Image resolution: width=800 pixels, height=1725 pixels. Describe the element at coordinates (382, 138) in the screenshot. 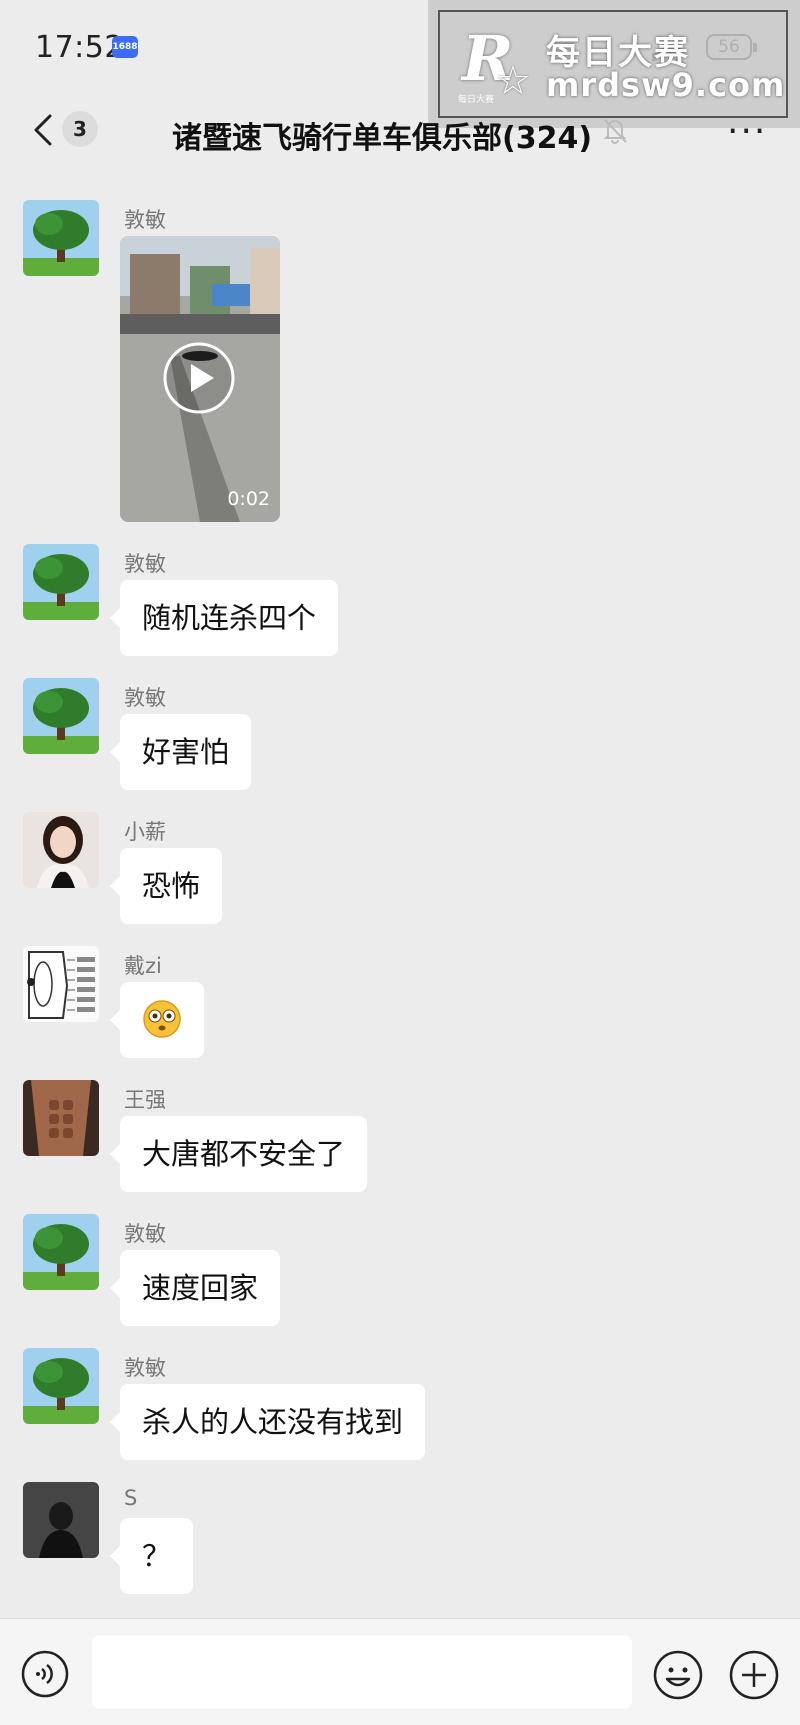

I see `chat-title: 诸暨速飞骑行单车俱乐部(324)` at that location.